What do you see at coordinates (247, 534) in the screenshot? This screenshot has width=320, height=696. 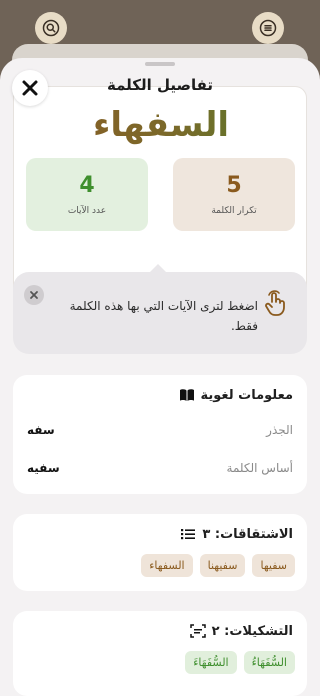 I see `derivatives-title: الاشتقاقات: ٣` at bounding box center [247, 534].